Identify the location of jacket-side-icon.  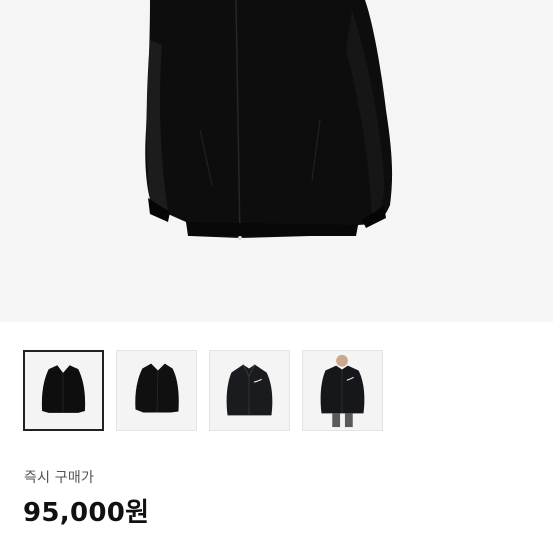
(157, 388).